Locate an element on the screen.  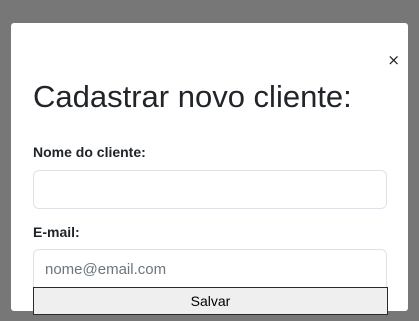
close-icon: × is located at coordinates (393, 60).